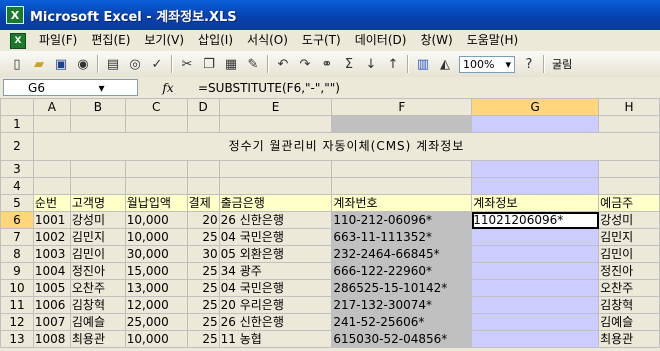 The height and width of the screenshot is (351, 660). Describe the element at coordinates (487, 64) in the screenshot. I see `zoom-select: 100% ▾` at that location.